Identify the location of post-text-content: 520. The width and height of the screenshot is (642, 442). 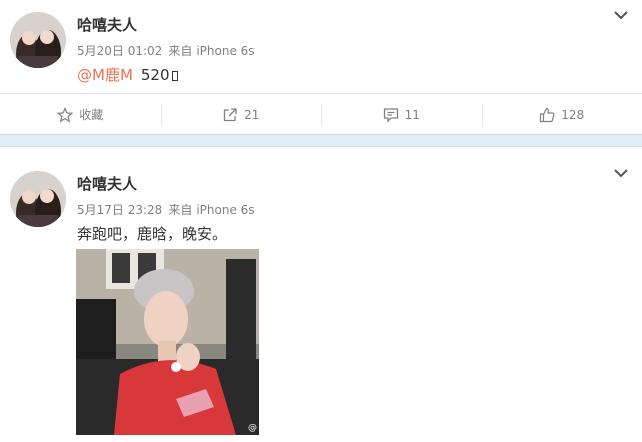
(155, 75).